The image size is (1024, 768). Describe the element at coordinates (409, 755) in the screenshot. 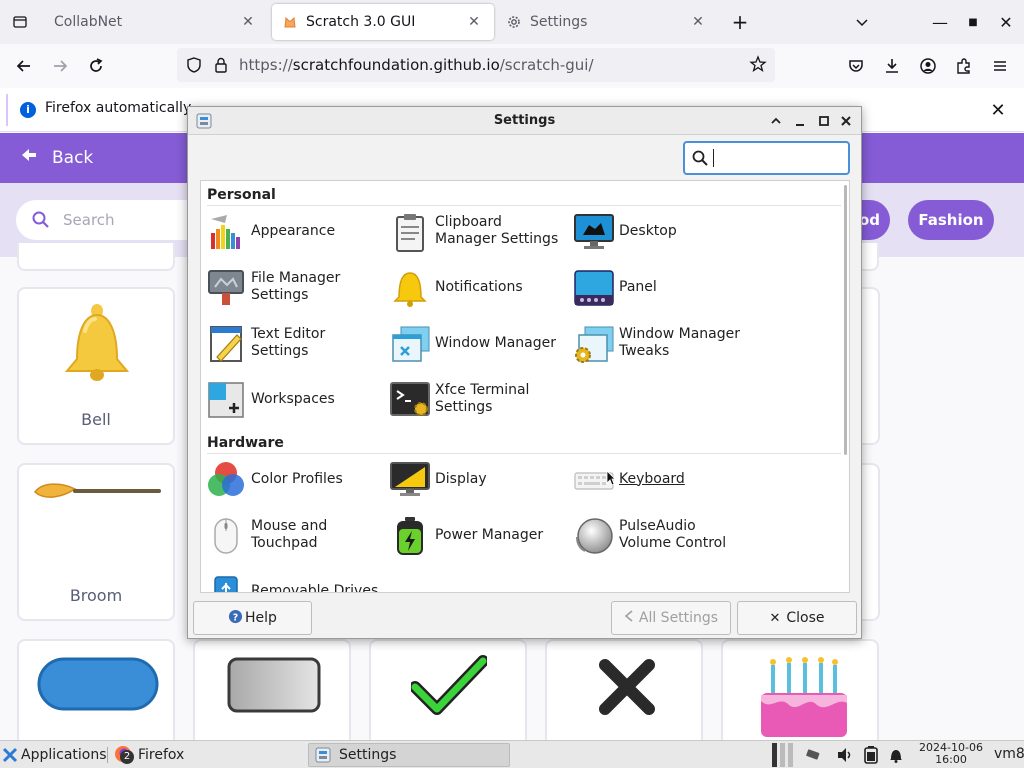

I see `taskbar-settings: Settings` at that location.